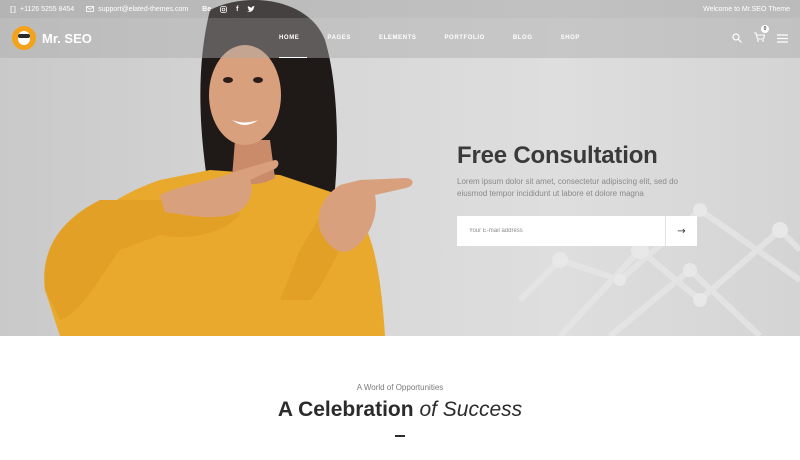  I want to click on menu-icon, so click(782, 38).